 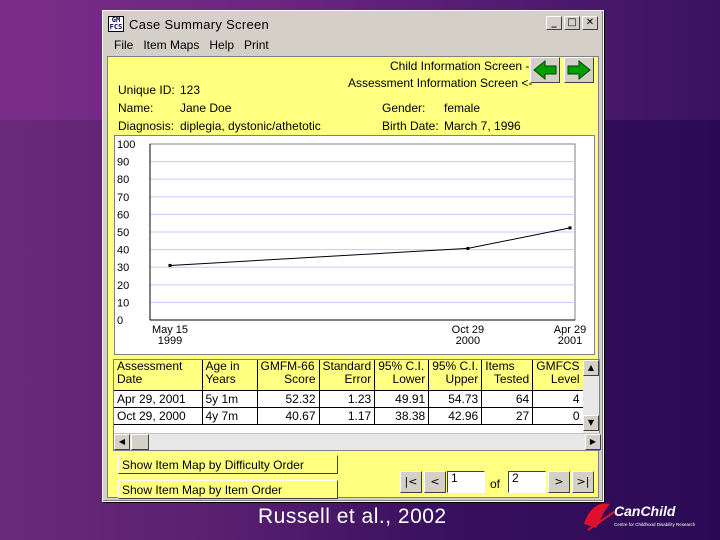 What do you see at coordinates (250, 126) in the screenshot?
I see `diagnosis-value: diplegia, dystonic/athetotic` at bounding box center [250, 126].